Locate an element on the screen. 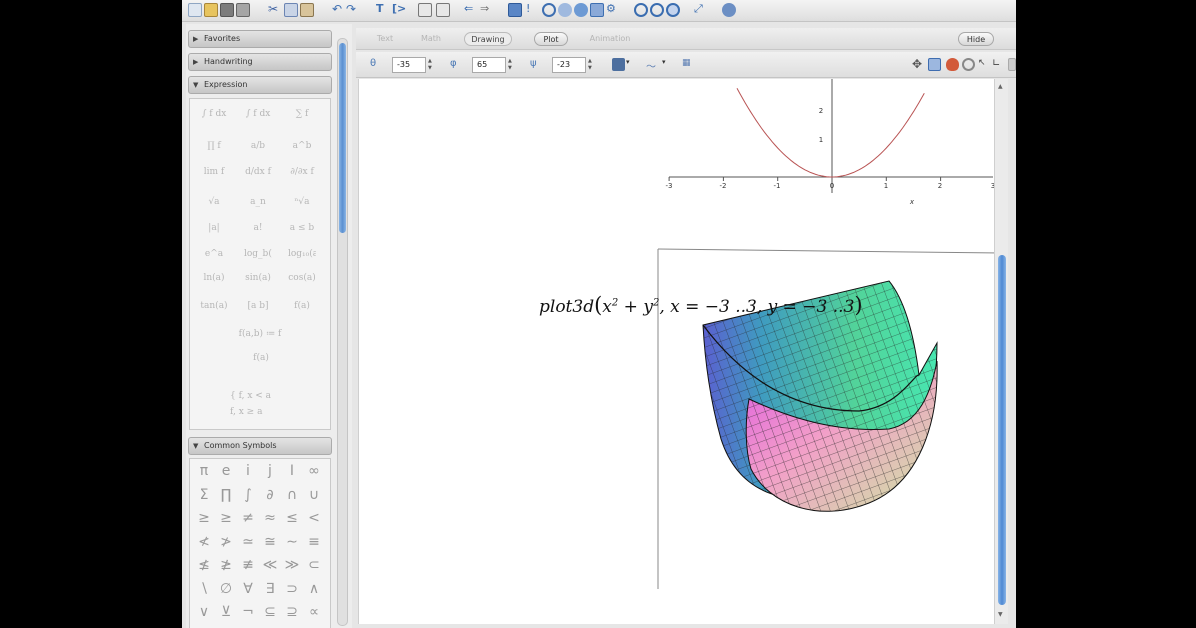  symbol-button: π is located at coordinates (204, 471).